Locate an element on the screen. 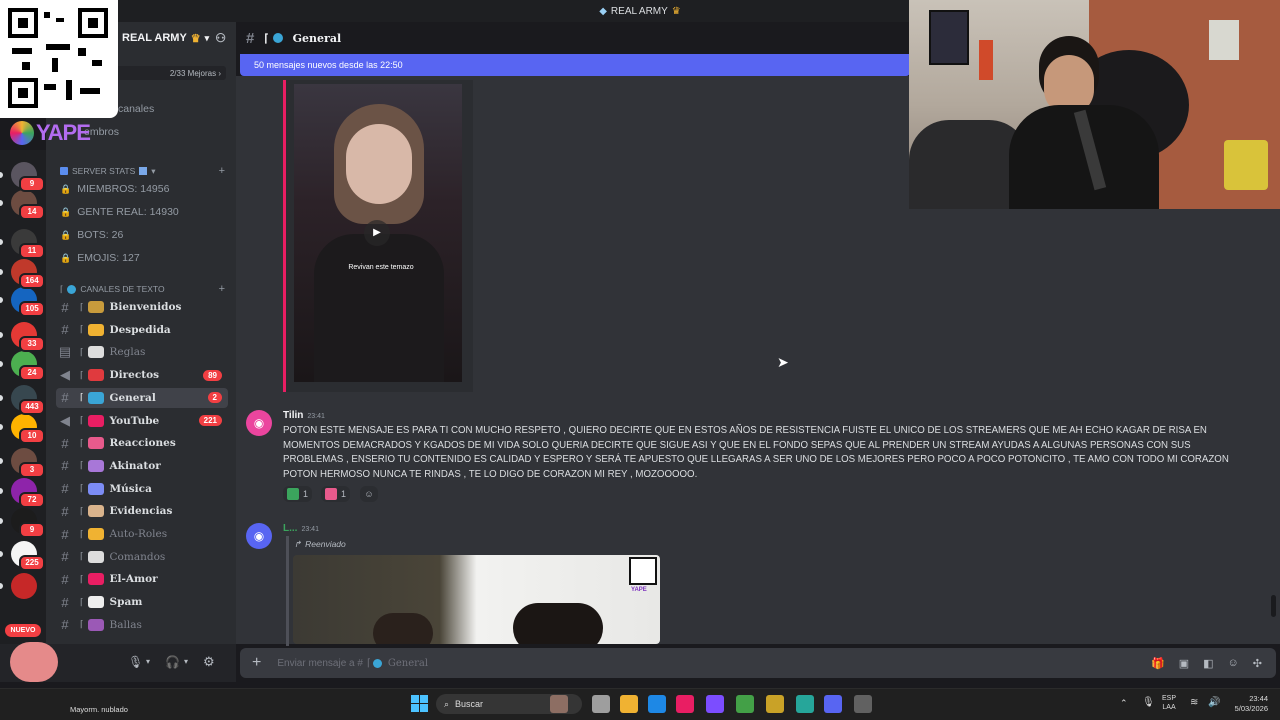 The image size is (1280, 720). channel-spam: # ⌈ Spam is located at coordinates (142, 602).